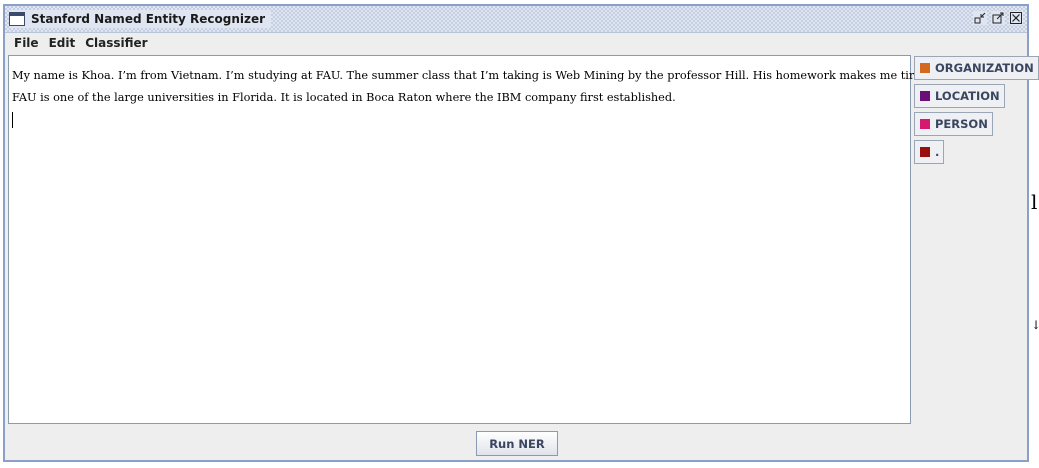  What do you see at coordinates (925, 124) in the screenshot?
I see `person-color-swatch` at bounding box center [925, 124].